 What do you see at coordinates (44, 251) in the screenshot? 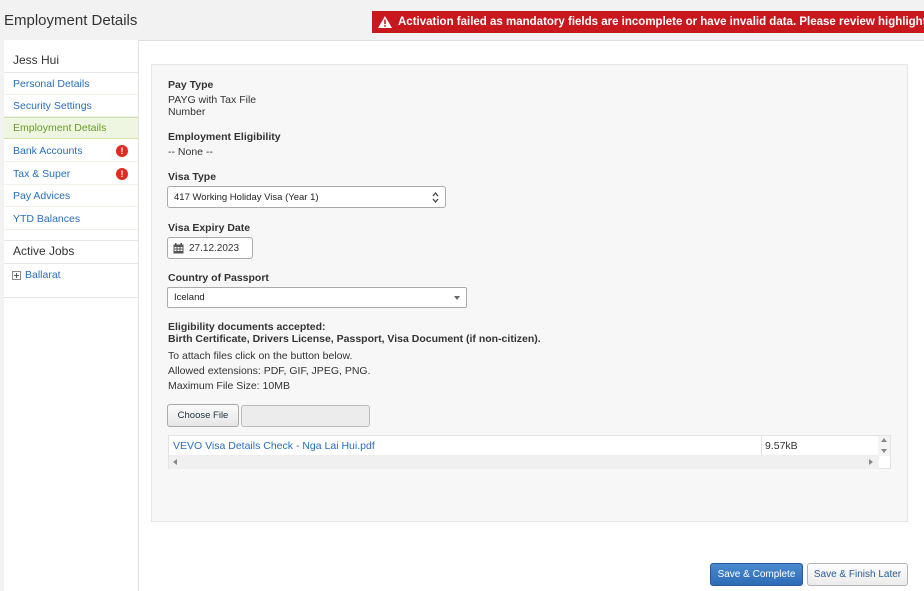
I see `active-jobs-heading: Active Jobs` at bounding box center [44, 251].